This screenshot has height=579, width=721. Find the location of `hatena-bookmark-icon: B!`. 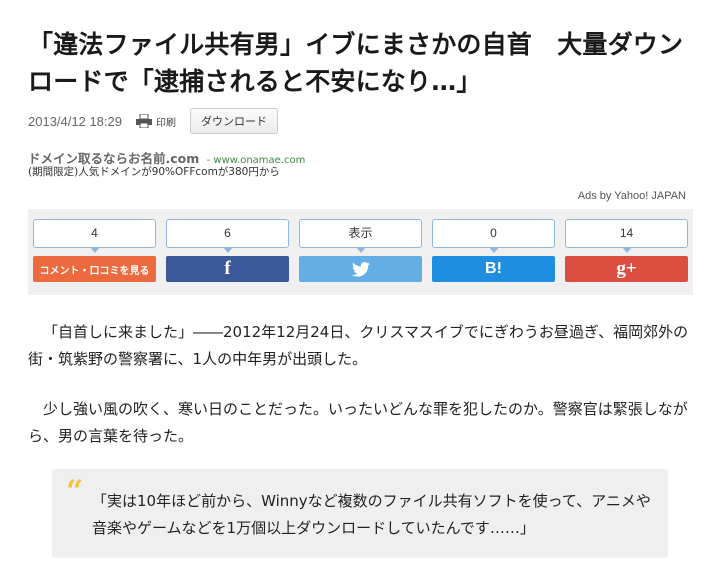

hatena-bookmark-icon: B! is located at coordinates (493, 268).